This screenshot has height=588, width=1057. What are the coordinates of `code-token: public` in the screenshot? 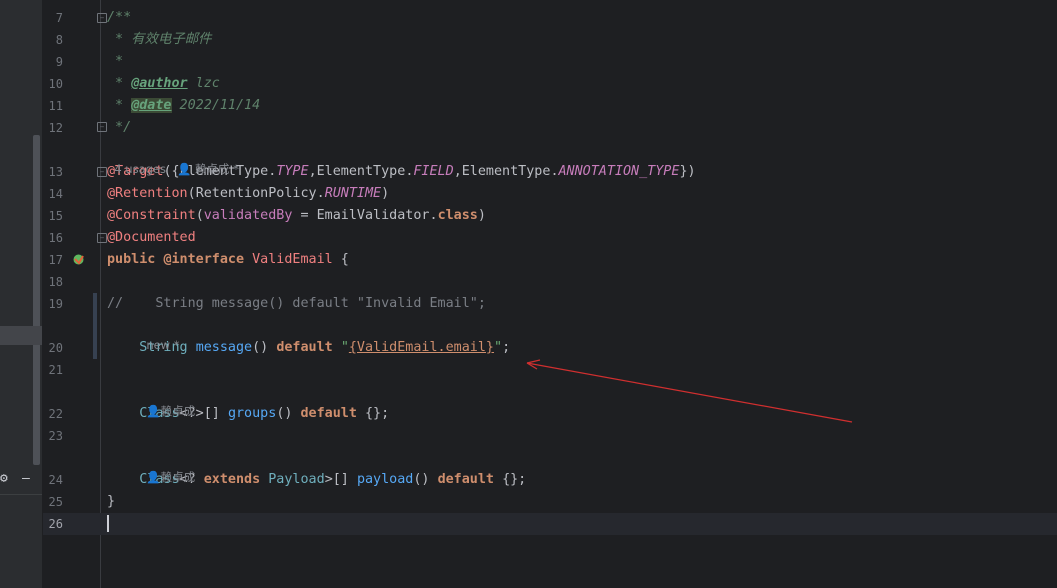 It's located at (135, 259).